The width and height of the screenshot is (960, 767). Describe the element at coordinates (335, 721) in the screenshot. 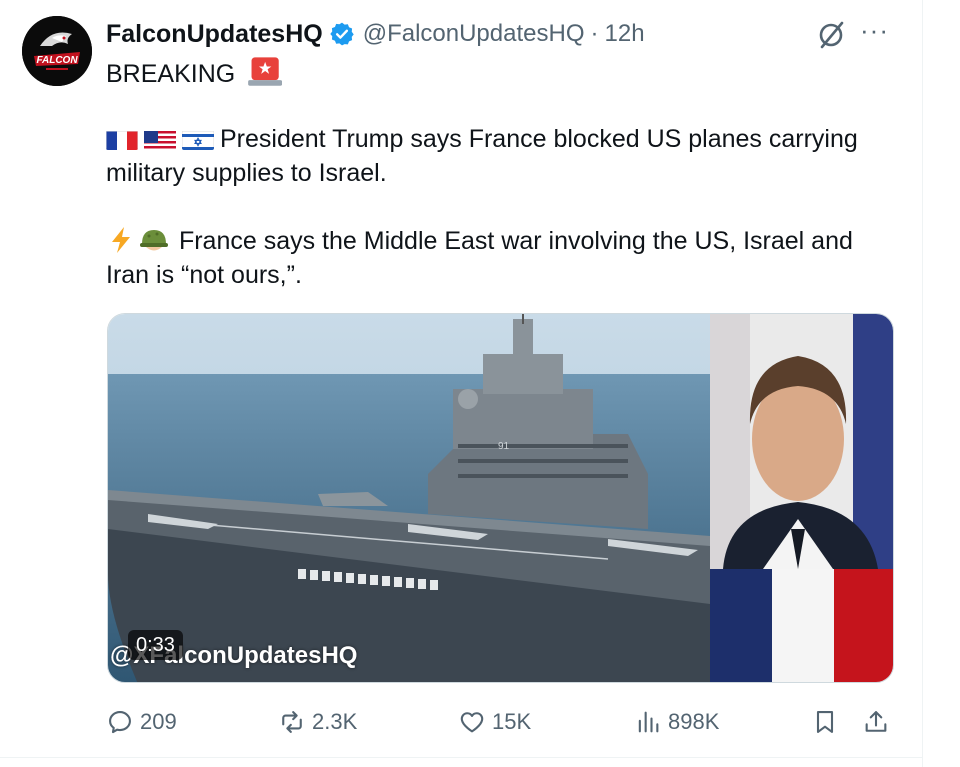

I see `repost-count: 2.3K` at that location.